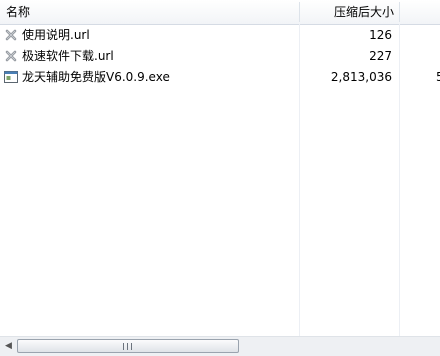 This screenshot has height=356, width=440. Describe the element at coordinates (438, 77) in the screenshot. I see `file-clipped-column: 5` at that location.